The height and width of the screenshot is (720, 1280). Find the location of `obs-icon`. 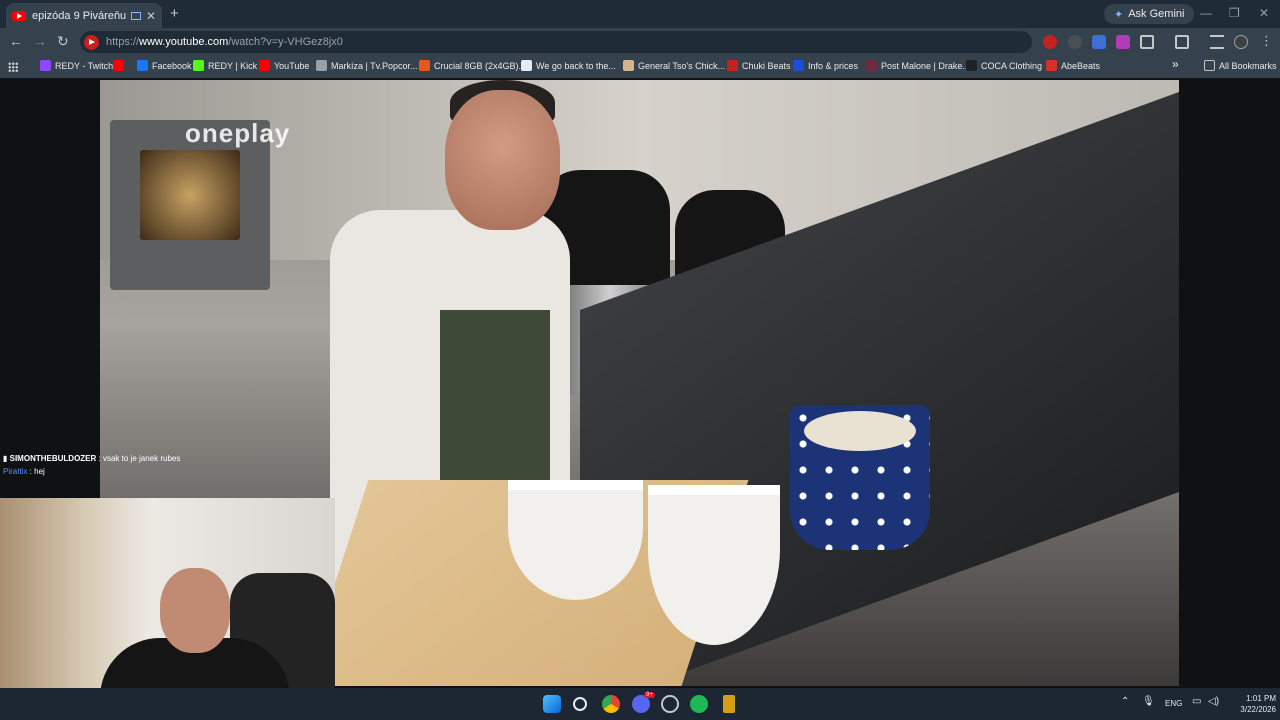

obs-icon is located at coordinates (670, 704).